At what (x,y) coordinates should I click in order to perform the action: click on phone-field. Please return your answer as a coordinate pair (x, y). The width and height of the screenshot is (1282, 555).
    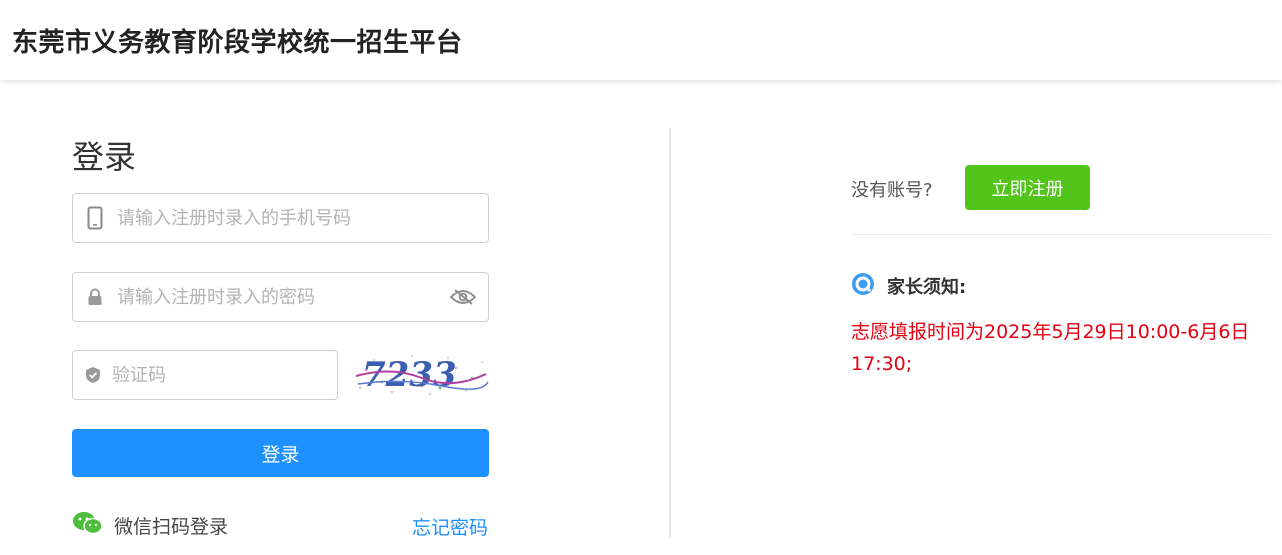
    Looking at the image, I should click on (280, 218).